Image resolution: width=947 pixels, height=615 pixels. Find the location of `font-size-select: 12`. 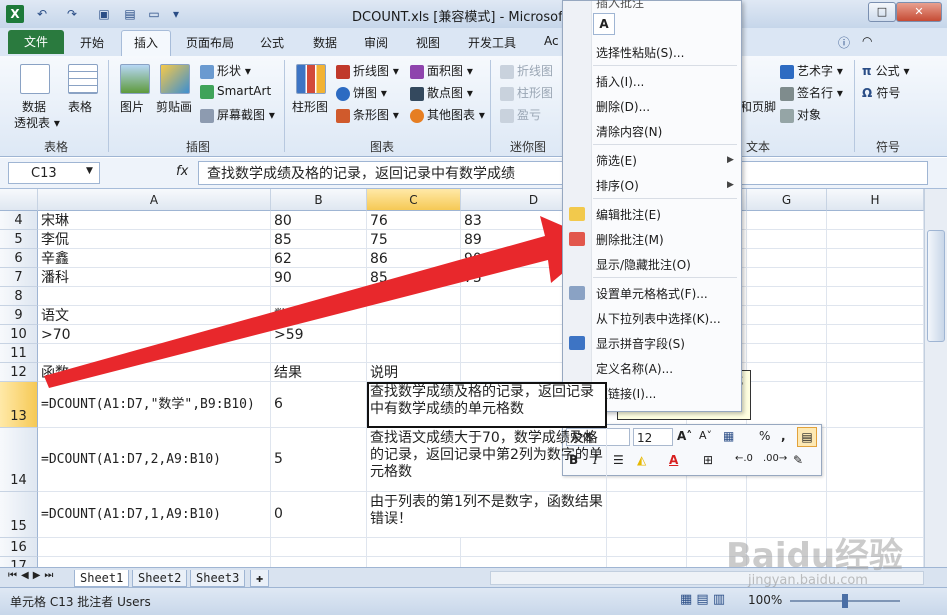

font-size-select: 12 is located at coordinates (653, 437).